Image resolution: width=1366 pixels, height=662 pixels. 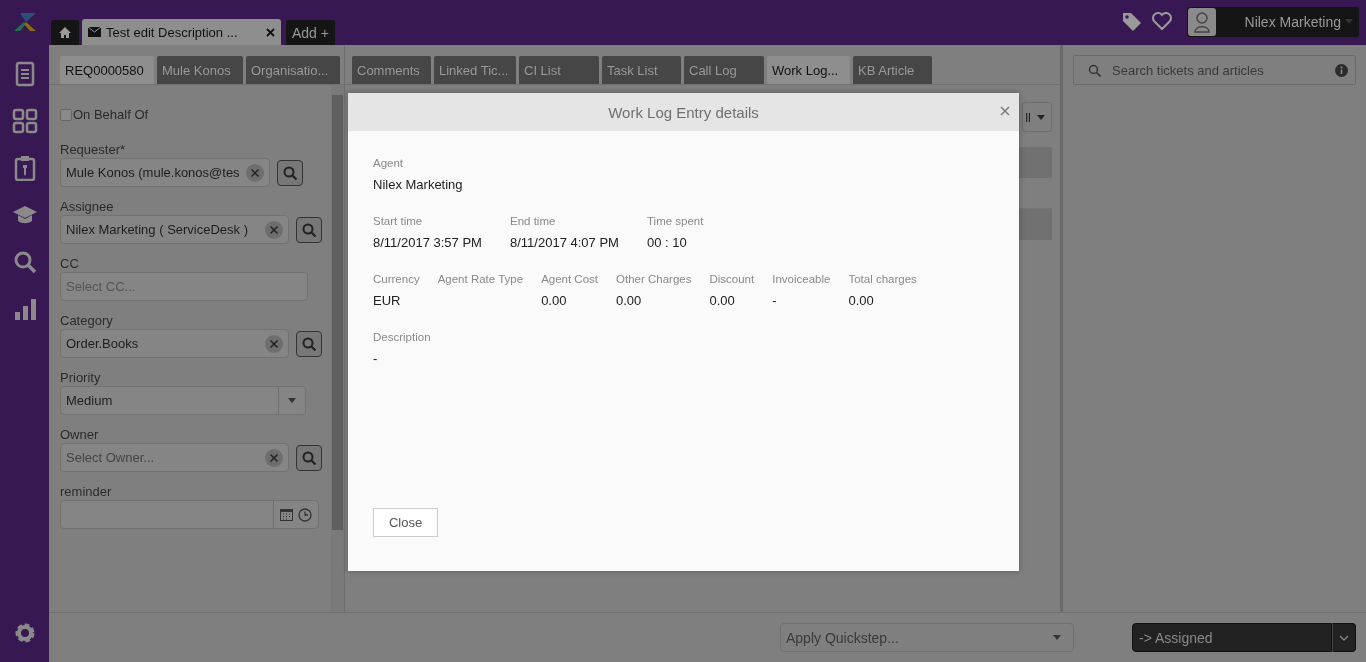 I want to click on detail-tab: Task List, so click(x=641, y=70).